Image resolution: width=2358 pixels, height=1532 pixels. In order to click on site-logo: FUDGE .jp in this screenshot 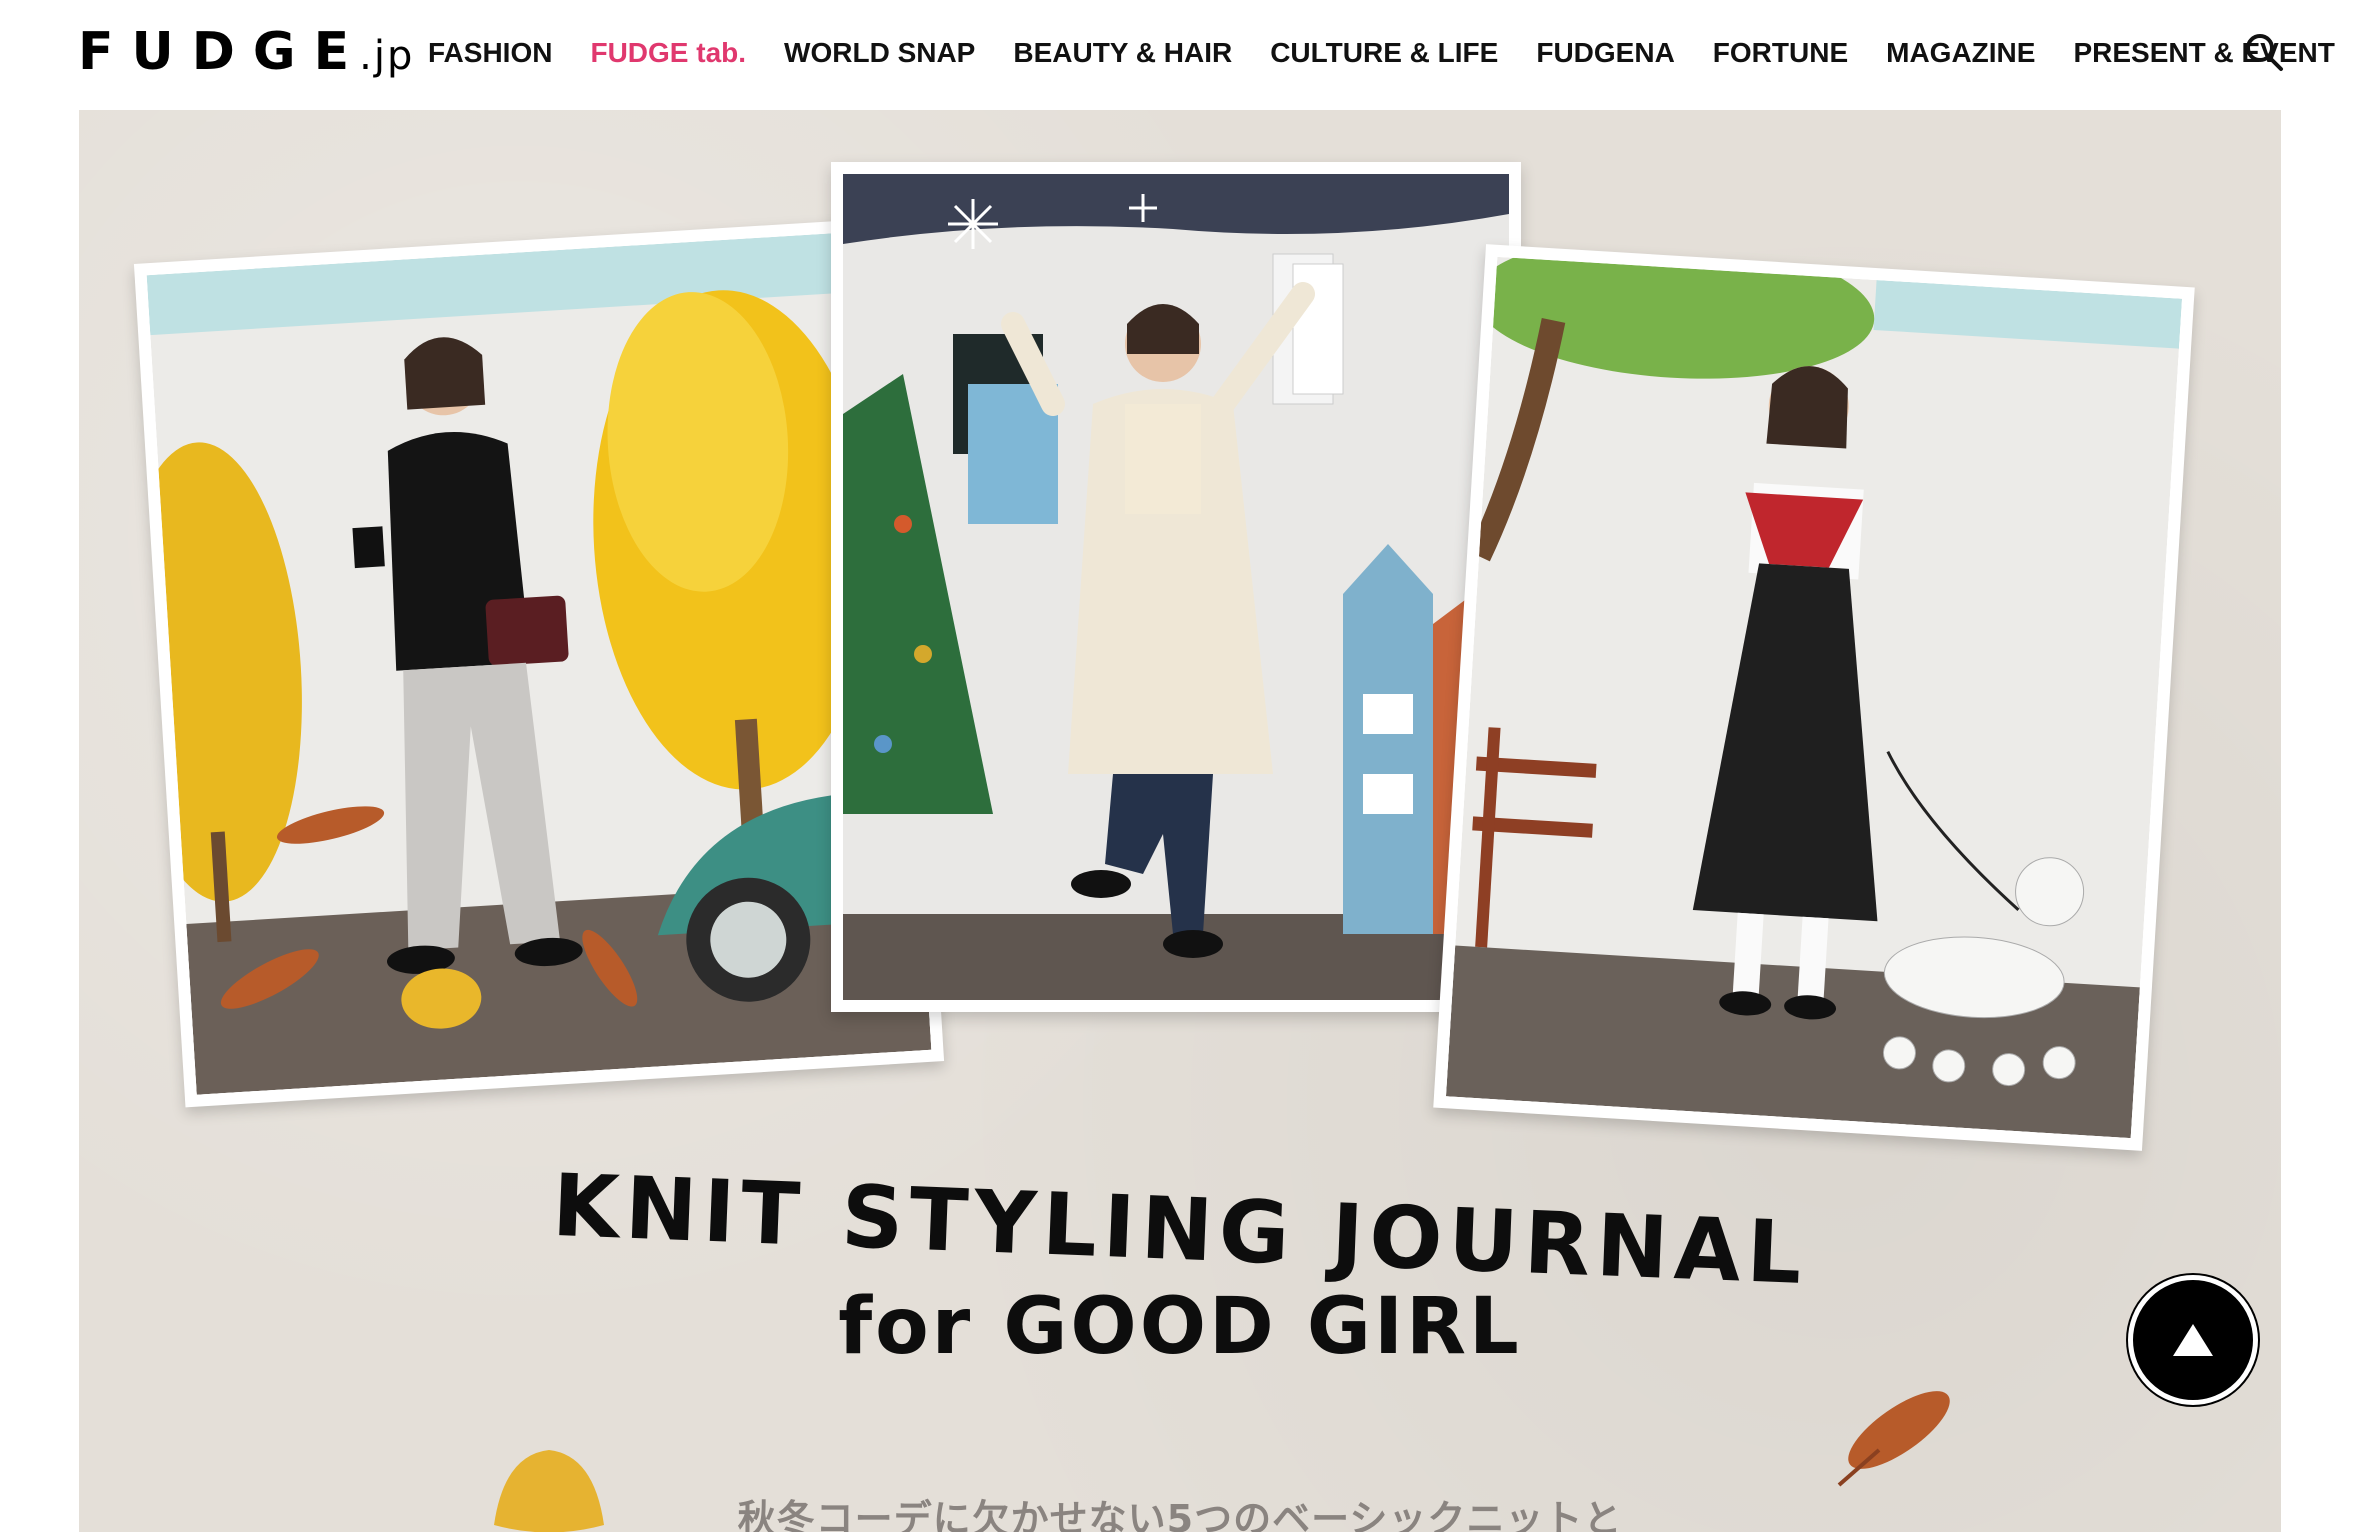, I will do `click(246, 54)`.